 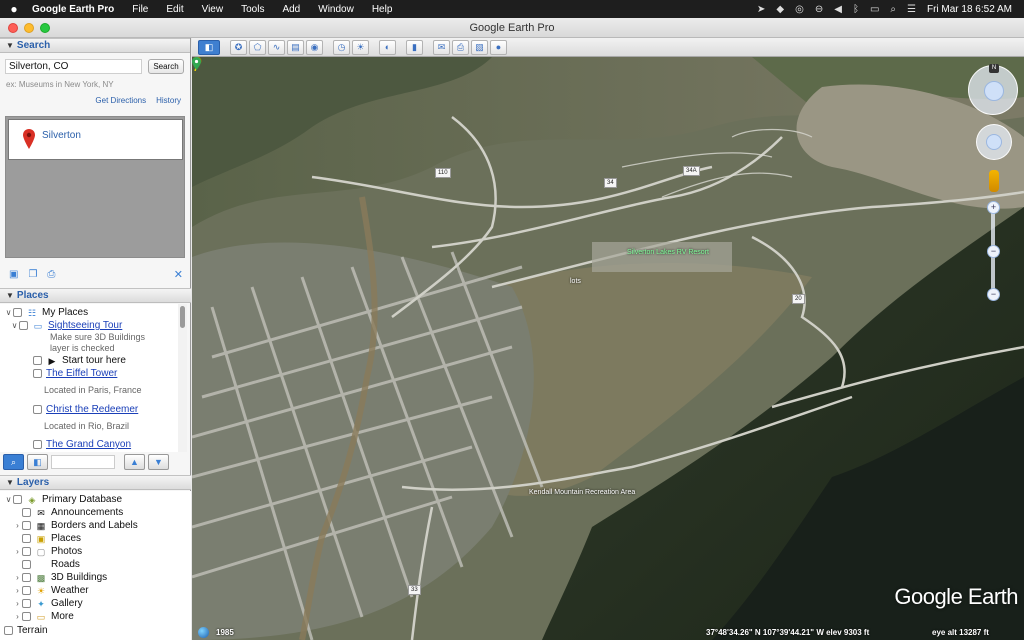 I want to click on add-placemark-icon: ✪, so click(x=238, y=47).